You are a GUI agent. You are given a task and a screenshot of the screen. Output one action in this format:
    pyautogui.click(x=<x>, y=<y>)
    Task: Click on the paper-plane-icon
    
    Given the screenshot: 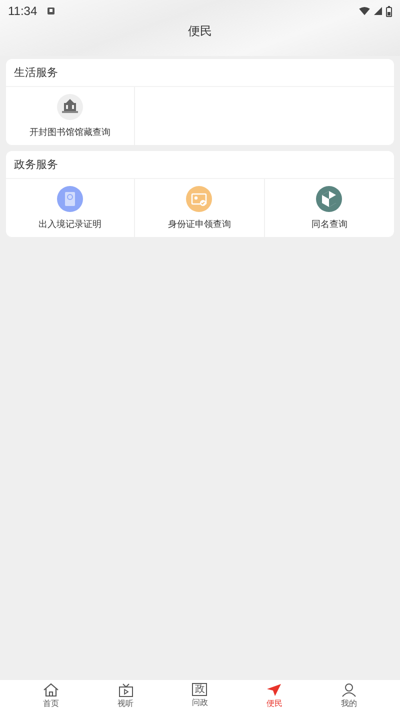 What is the action you would take?
    pyautogui.click(x=274, y=689)
    